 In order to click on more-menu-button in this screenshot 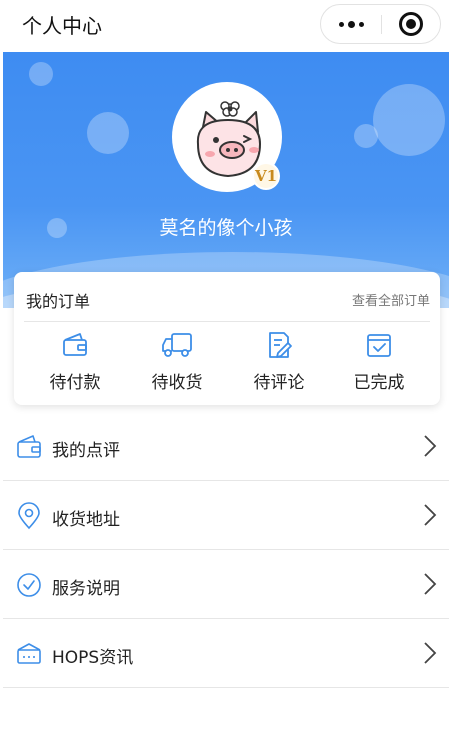, I will do `click(351, 24)`.